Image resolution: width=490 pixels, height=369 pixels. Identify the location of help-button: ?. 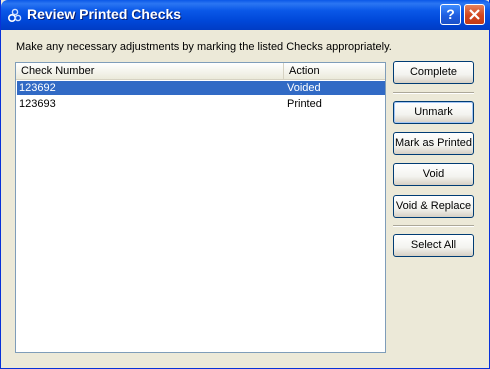
(450, 14).